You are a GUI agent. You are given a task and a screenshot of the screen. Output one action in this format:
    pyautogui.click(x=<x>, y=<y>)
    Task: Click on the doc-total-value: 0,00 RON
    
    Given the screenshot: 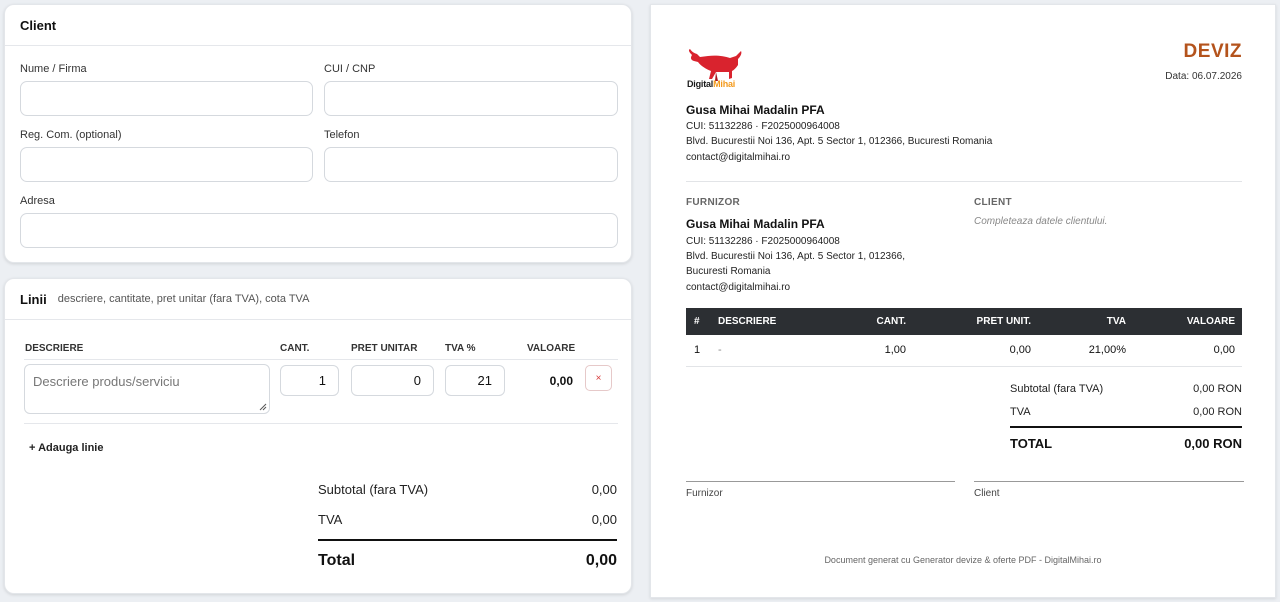 What is the action you would take?
    pyautogui.click(x=1213, y=443)
    